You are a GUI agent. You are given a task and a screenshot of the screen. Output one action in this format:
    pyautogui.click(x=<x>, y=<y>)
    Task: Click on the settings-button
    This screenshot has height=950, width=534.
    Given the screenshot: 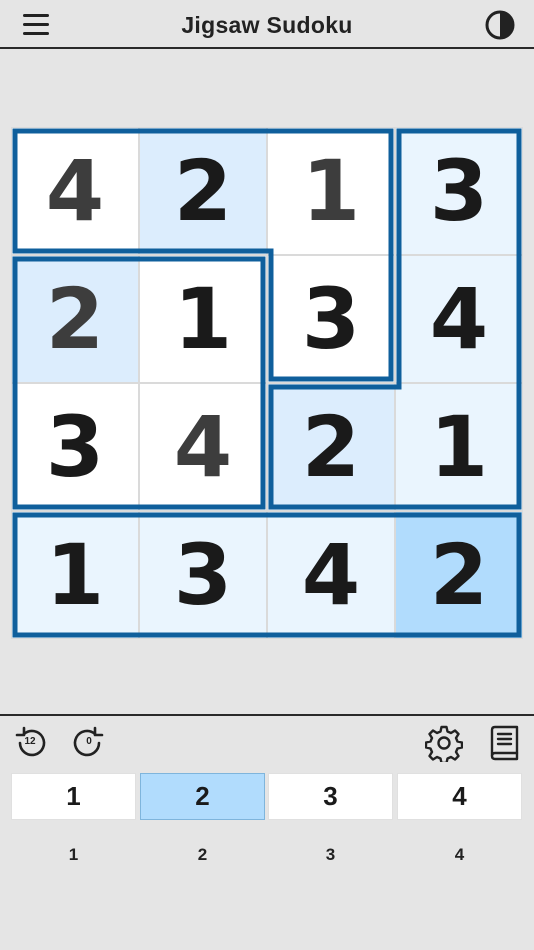 What is the action you would take?
    pyautogui.click(x=444, y=744)
    